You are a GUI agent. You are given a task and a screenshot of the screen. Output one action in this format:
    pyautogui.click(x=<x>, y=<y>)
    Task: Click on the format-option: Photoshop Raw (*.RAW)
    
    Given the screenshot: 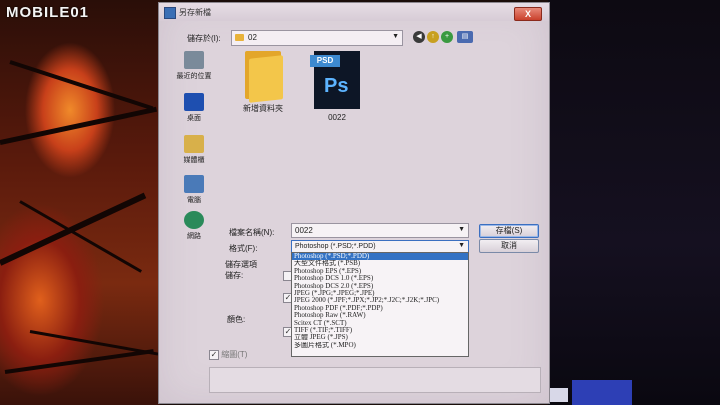 What is the action you would take?
    pyautogui.click(x=380, y=315)
    